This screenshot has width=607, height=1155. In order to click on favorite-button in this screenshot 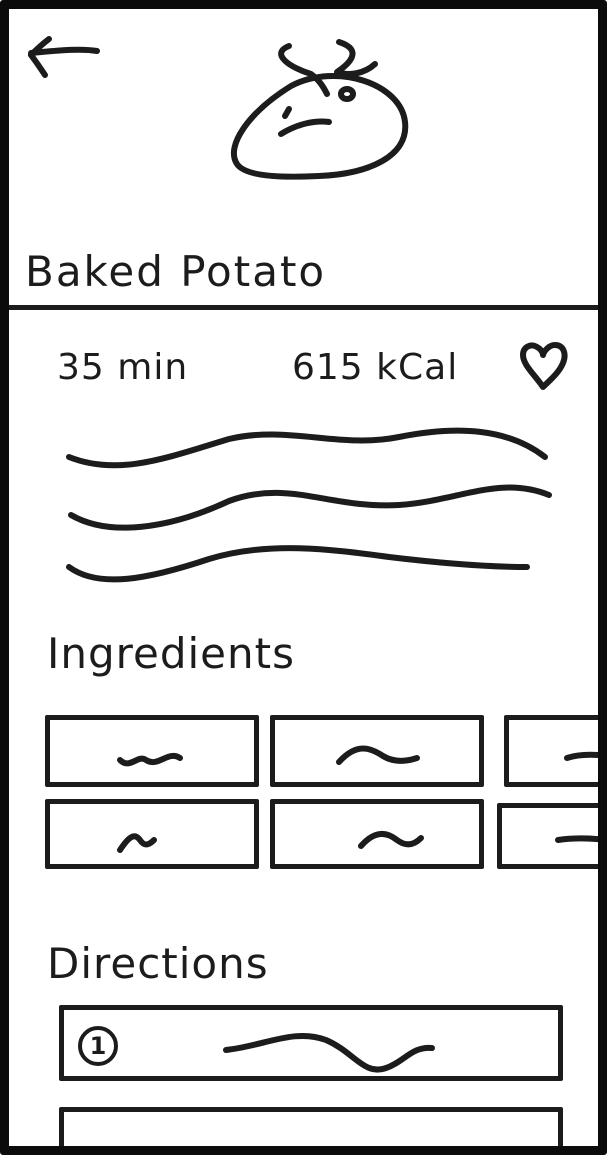, I will do `click(543, 367)`.